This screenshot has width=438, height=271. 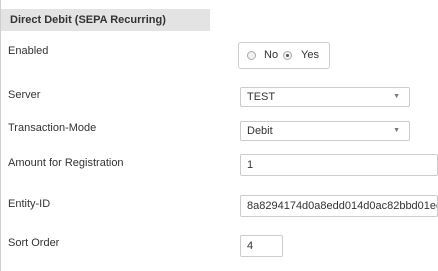 What do you see at coordinates (29, 204) in the screenshot?
I see `entity-id-label: Entity-ID` at bounding box center [29, 204].